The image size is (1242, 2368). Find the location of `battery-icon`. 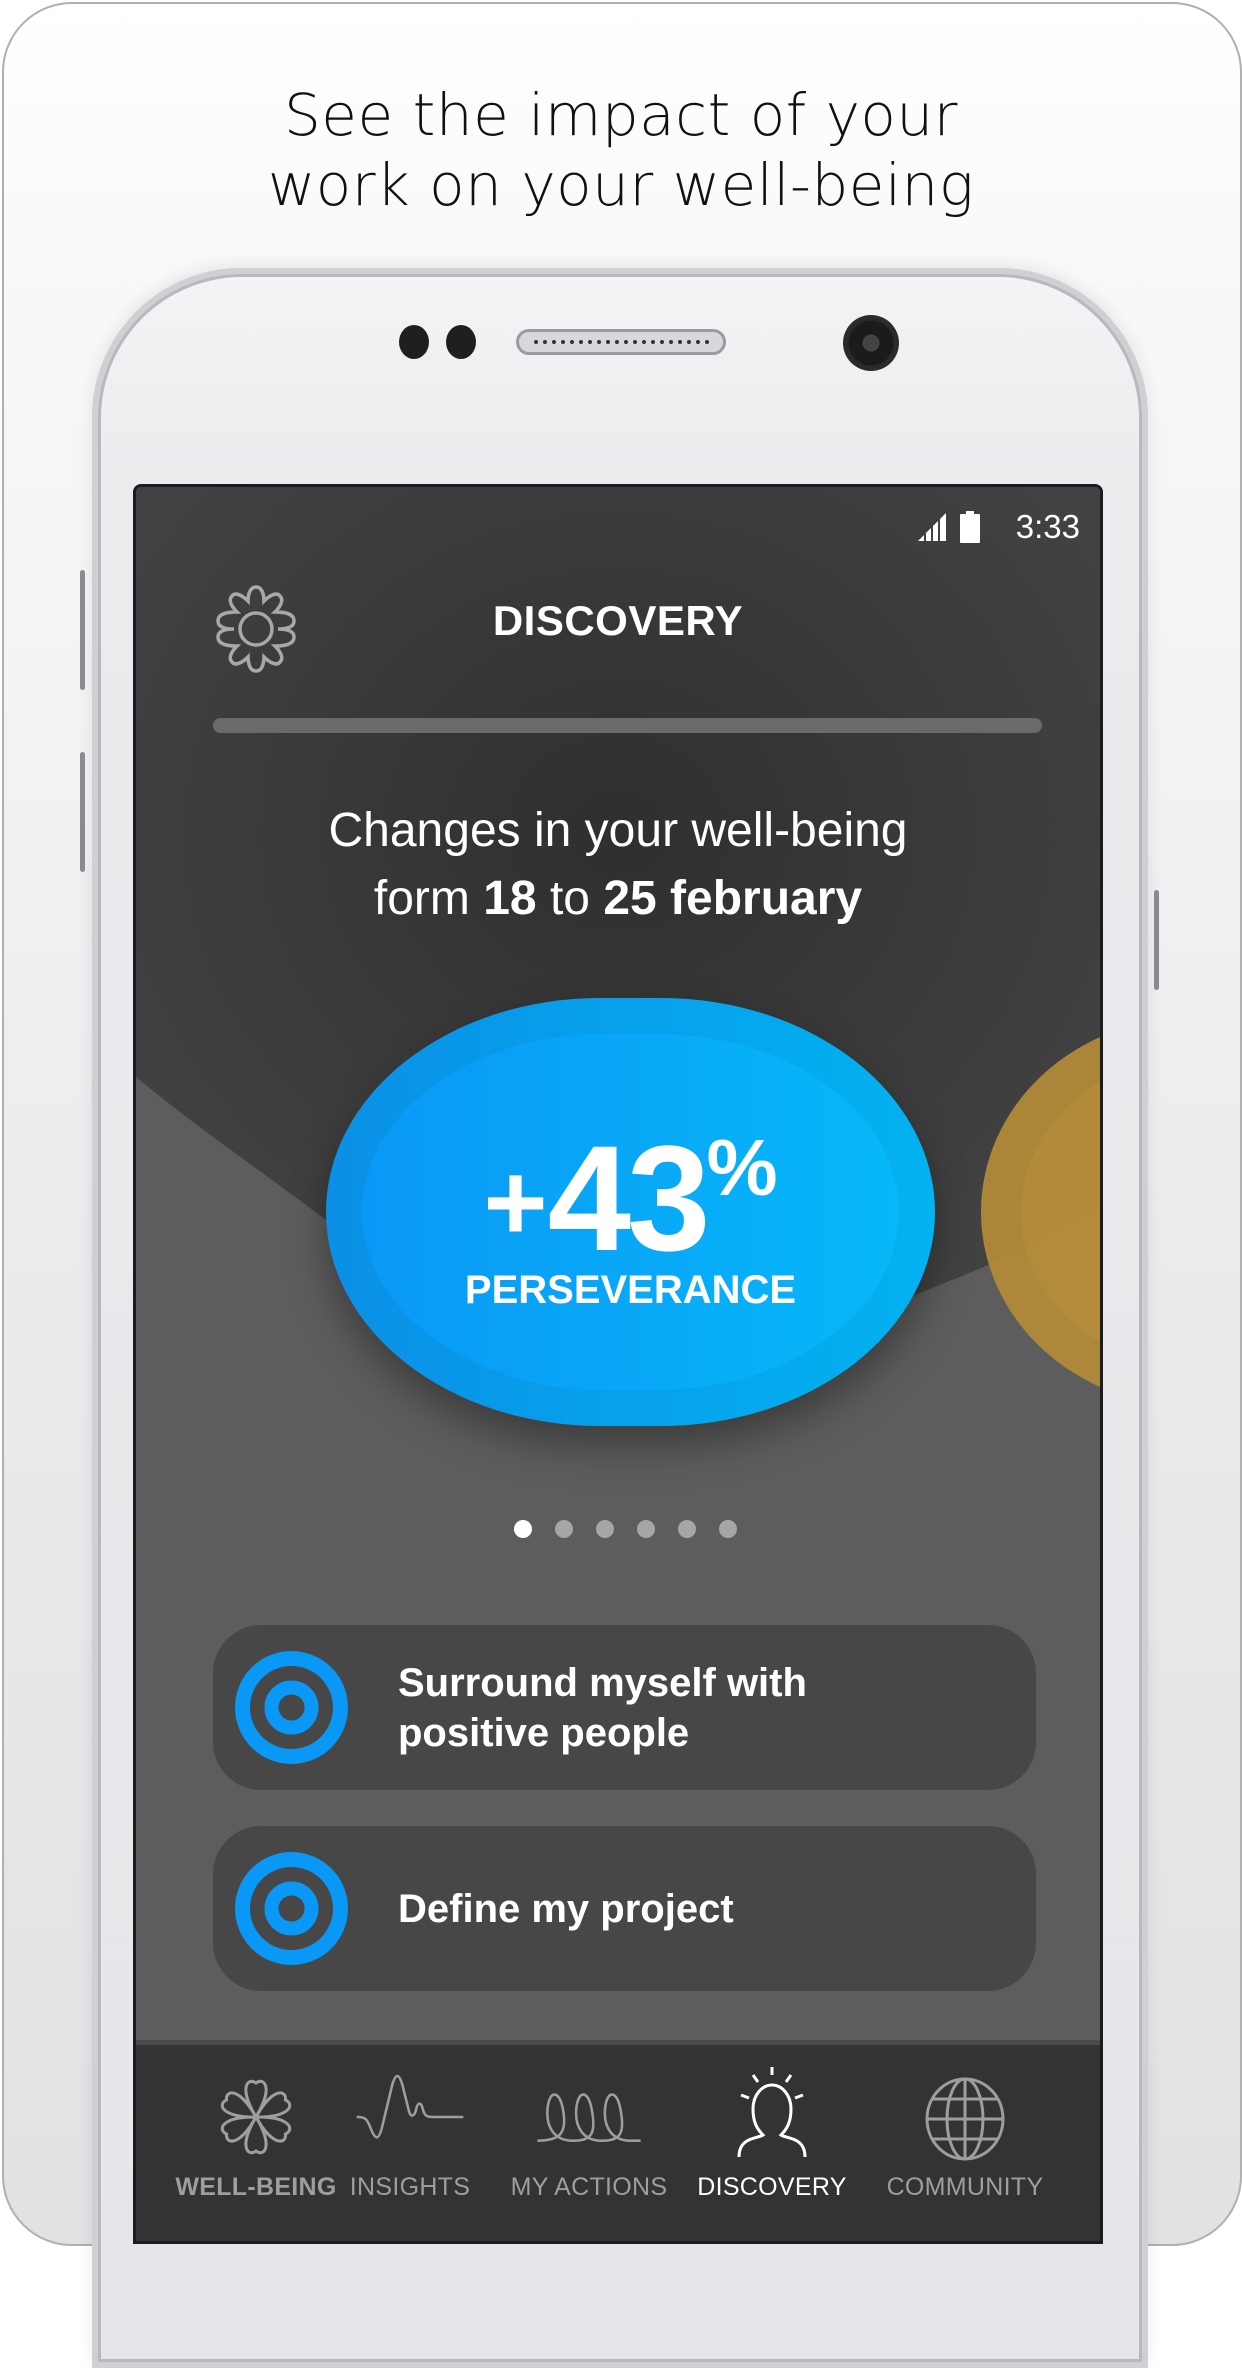

battery-icon is located at coordinates (969, 527).